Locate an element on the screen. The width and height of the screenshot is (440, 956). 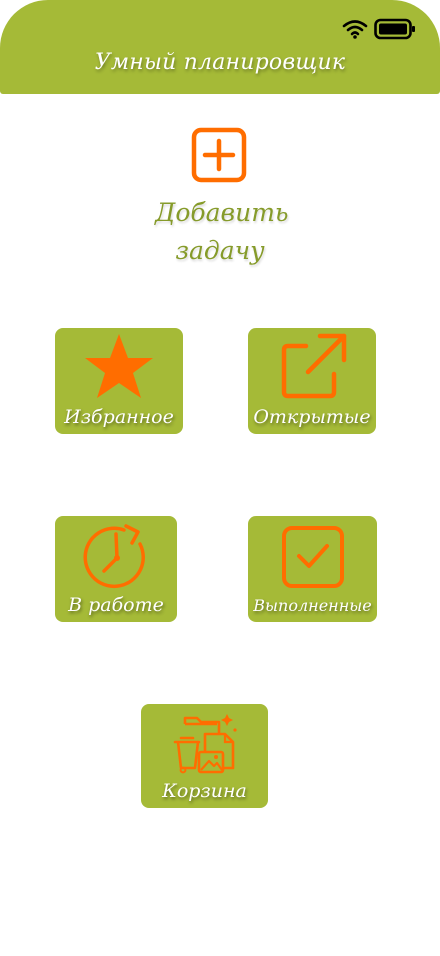
tile-trash-label: Корзина is located at coordinates (204, 791).